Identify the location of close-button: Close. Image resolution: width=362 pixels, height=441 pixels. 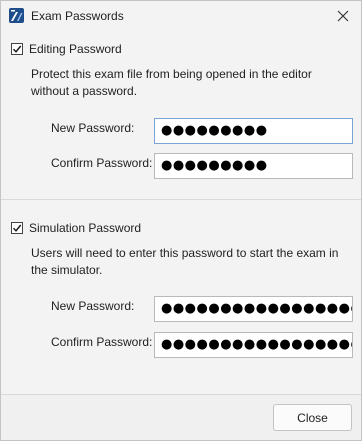
(312, 417).